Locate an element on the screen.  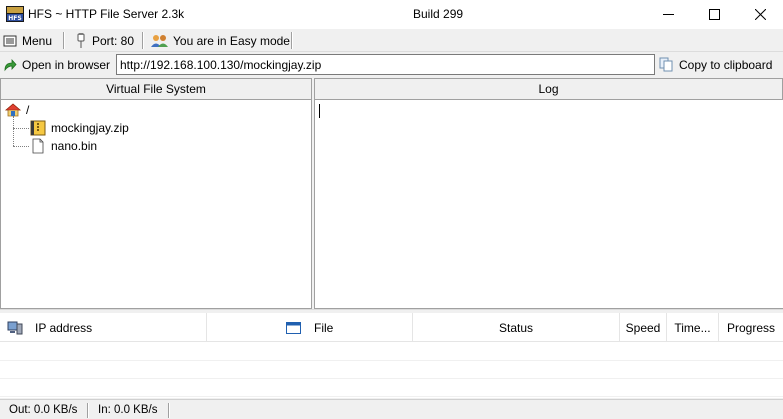
url-toolbar: Open in browser Copy to clipboard is located at coordinates (391, 64).